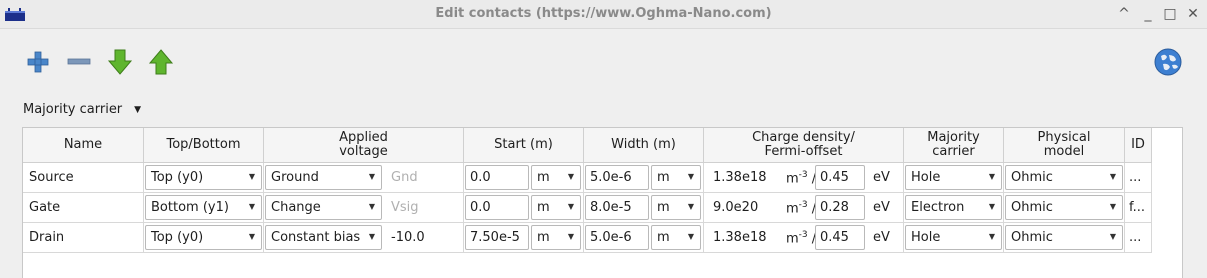  What do you see at coordinates (1124, 14) in the screenshot?
I see `window-shade-button: ^` at bounding box center [1124, 14].